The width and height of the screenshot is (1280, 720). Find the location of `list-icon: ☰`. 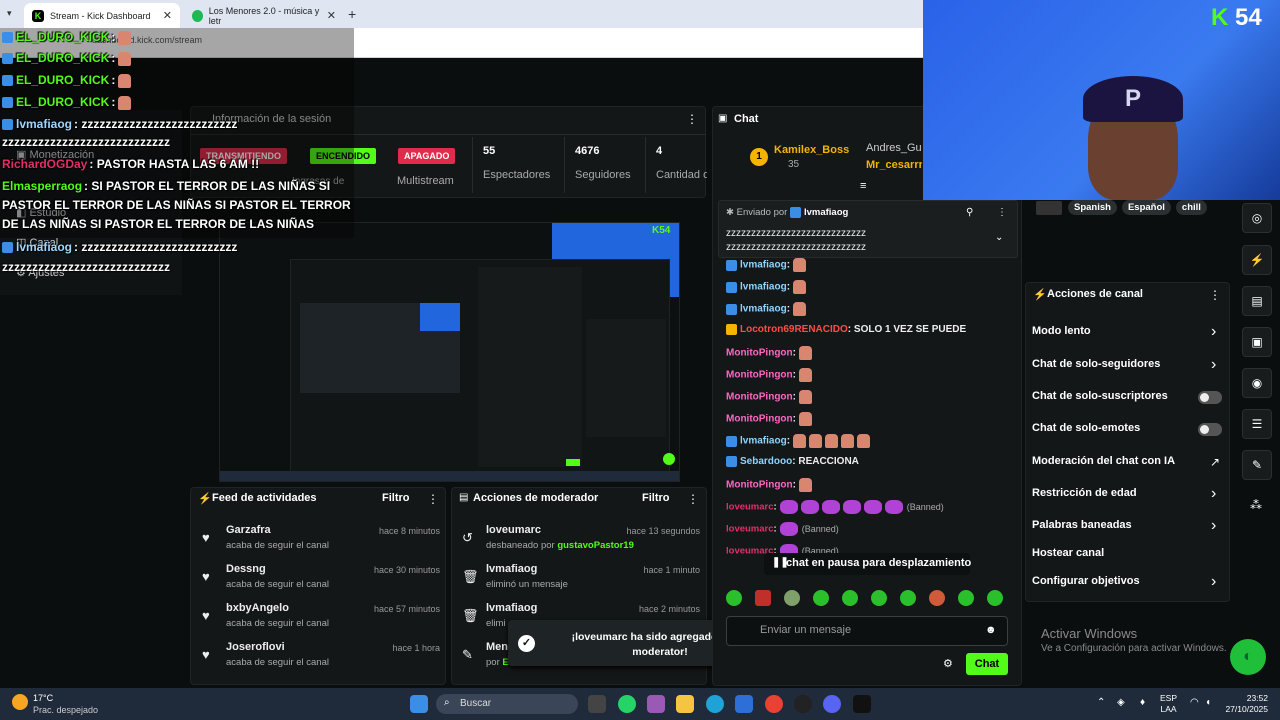

list-icon: ☰ is located at coordinates (1257, 424).